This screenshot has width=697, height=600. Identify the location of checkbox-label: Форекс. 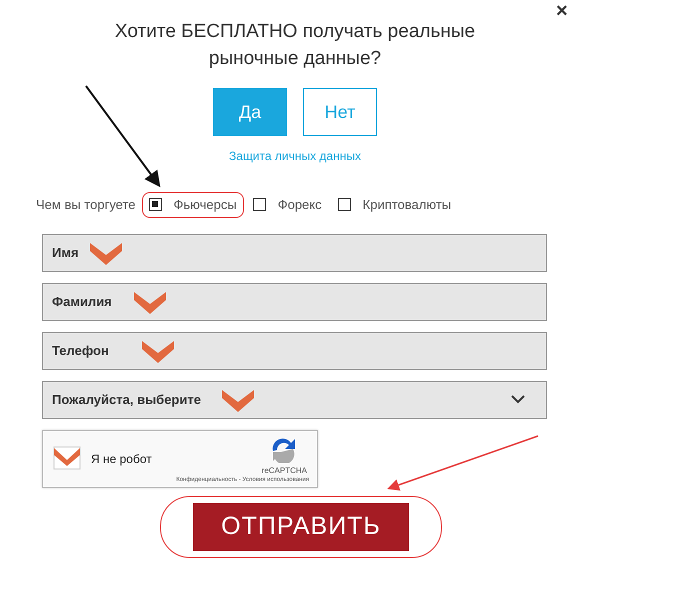
(300, 205).